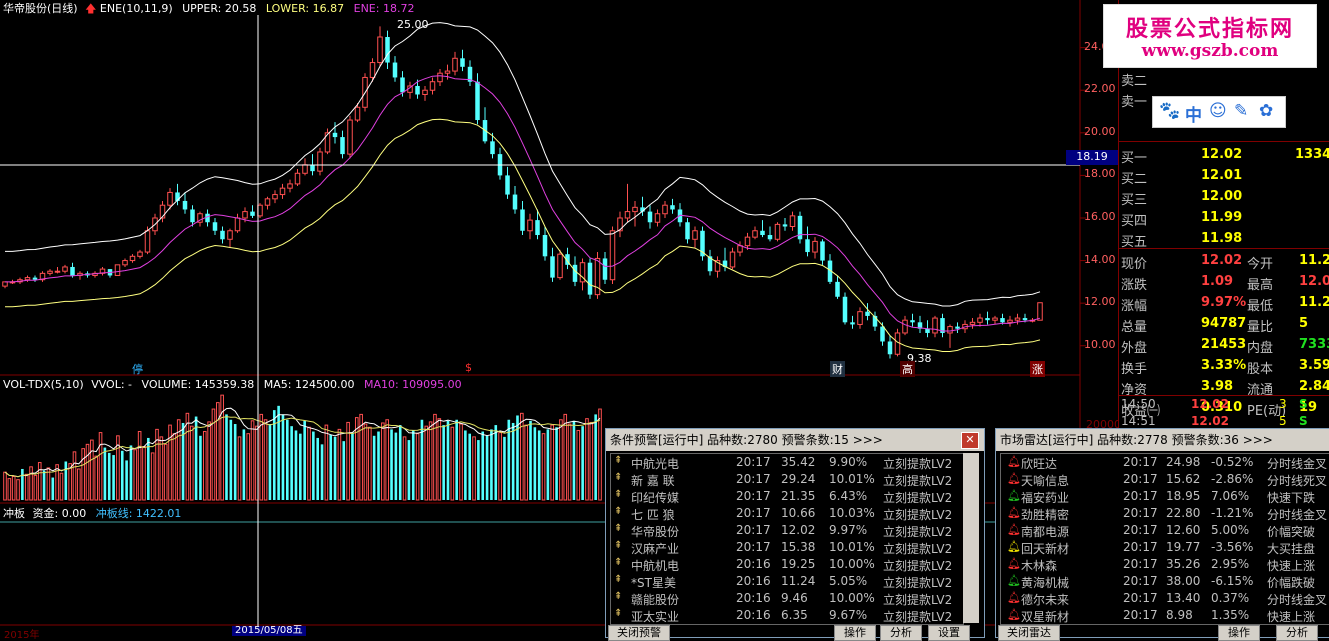 The height and width of the screenshot is (641, 1329). What do you see at coordinates (1193, 113) in the screenshot?
I see `chinese-mode-icon: 中` at bounding box center [1193, 113].